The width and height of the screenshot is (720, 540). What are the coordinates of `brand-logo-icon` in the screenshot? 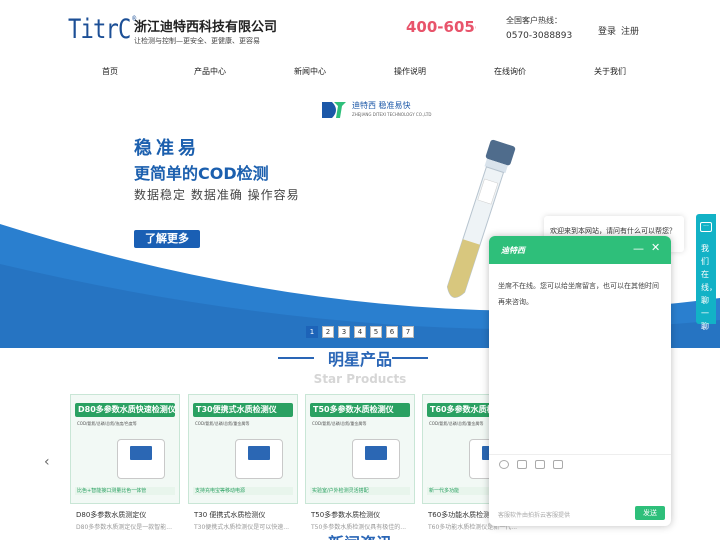 It's located at (334, 110).